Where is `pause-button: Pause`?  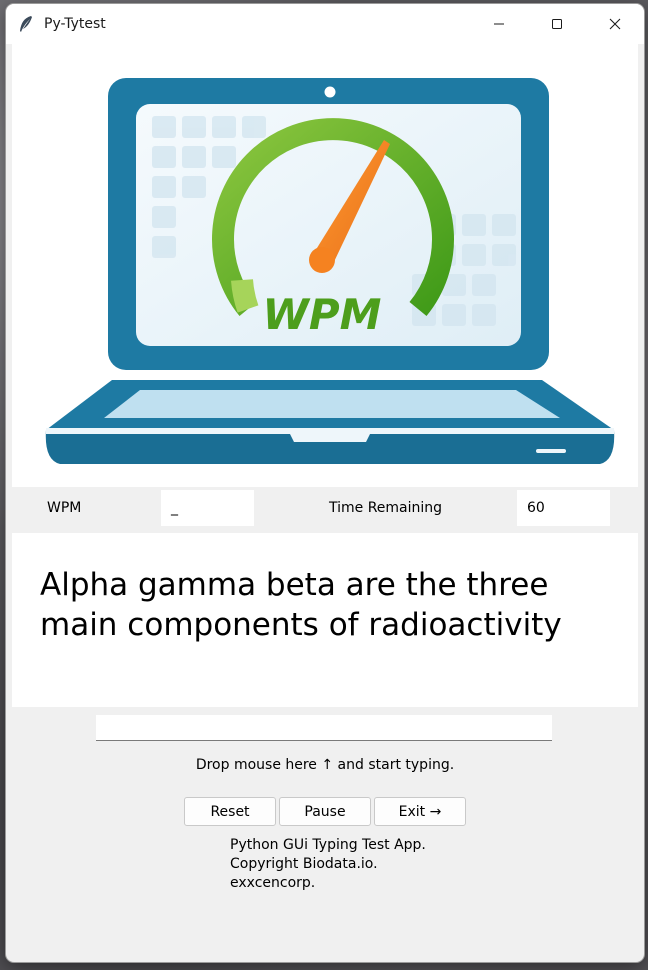
pause-button: Pause is located at coordinates (325, 811).